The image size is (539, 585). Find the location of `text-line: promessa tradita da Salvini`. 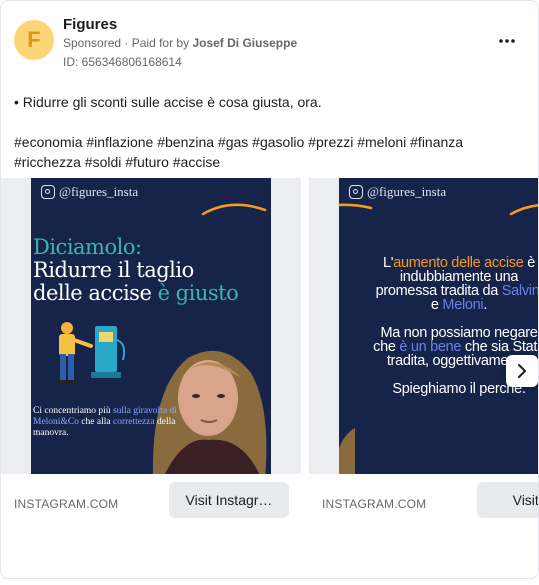

text-line: promessa tradita da Salvini is located at coordinates (439, 291).